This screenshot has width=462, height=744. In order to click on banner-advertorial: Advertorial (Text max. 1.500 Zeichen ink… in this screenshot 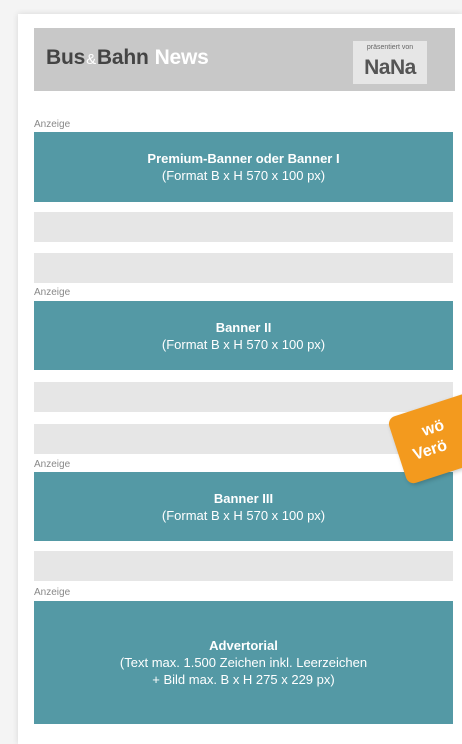, I will do `click(243, 662)`.